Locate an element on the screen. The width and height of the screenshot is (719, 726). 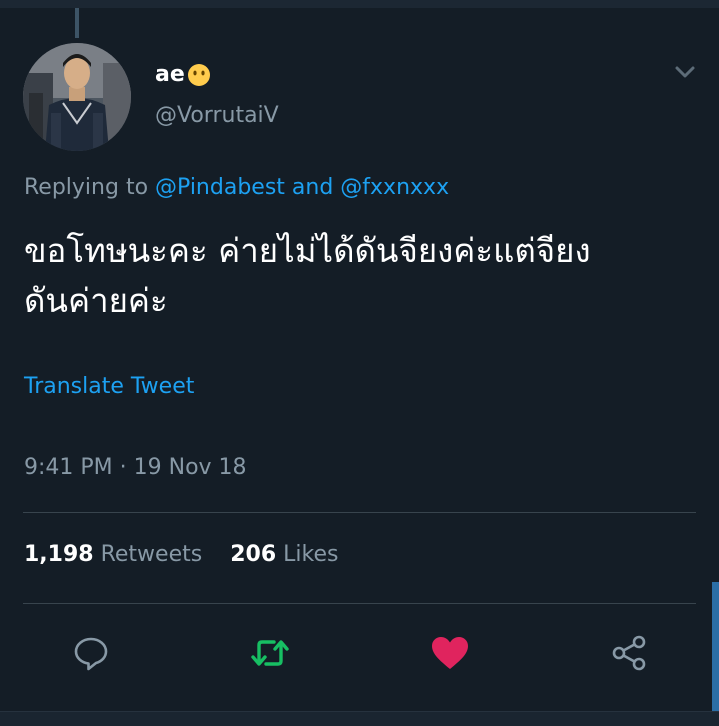
author-handle: @VorrutaiV is located at coordinates (217, 115).